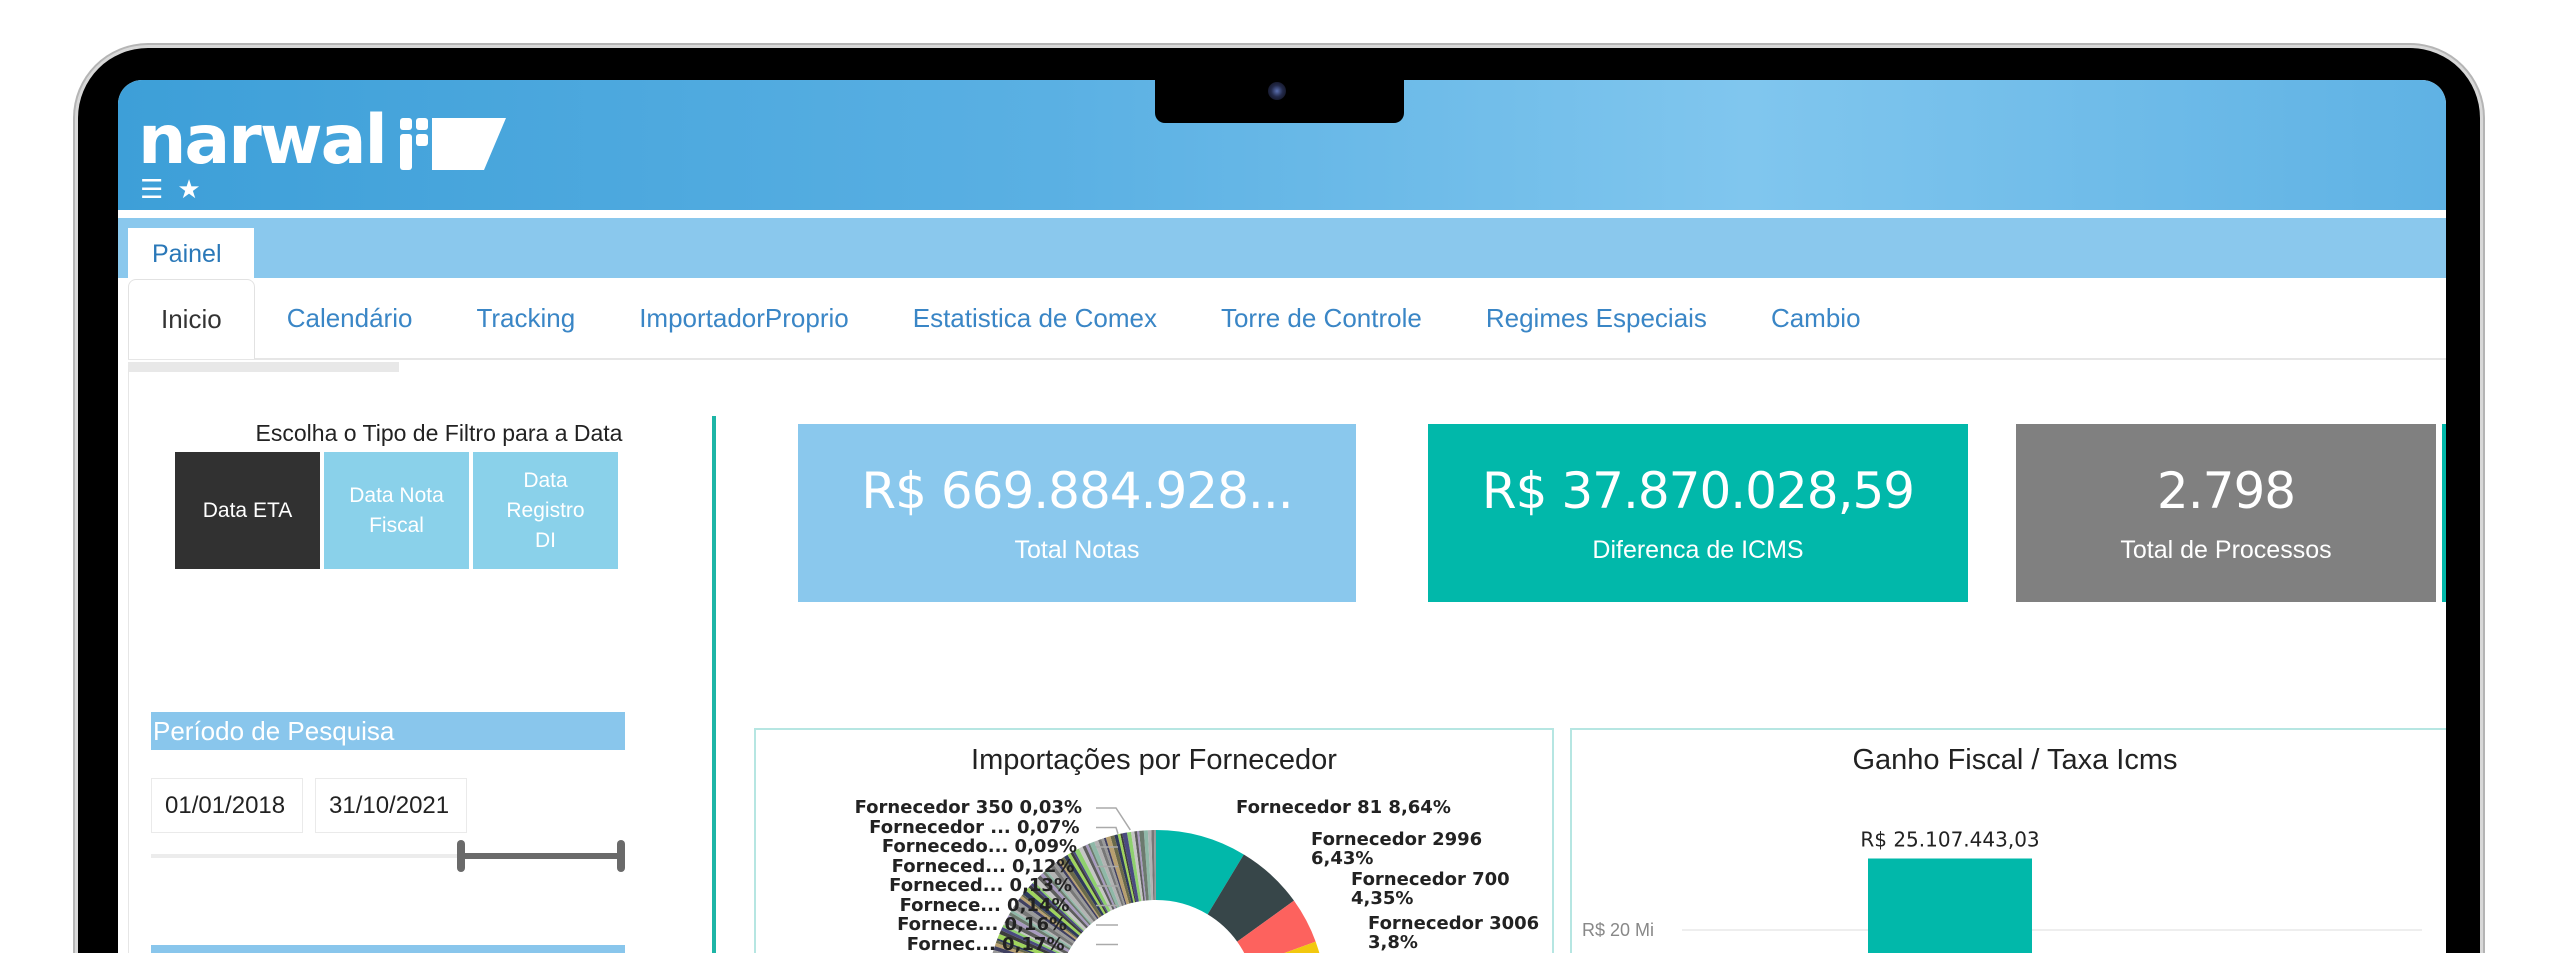 Image resolution: width=2560 pixels, height=953 pixels. What do you see at coordinates (1321, 318) in the screenshot?
I see `tab-torre-controle: Torre de Controle` at bounding box center [1321, 318].